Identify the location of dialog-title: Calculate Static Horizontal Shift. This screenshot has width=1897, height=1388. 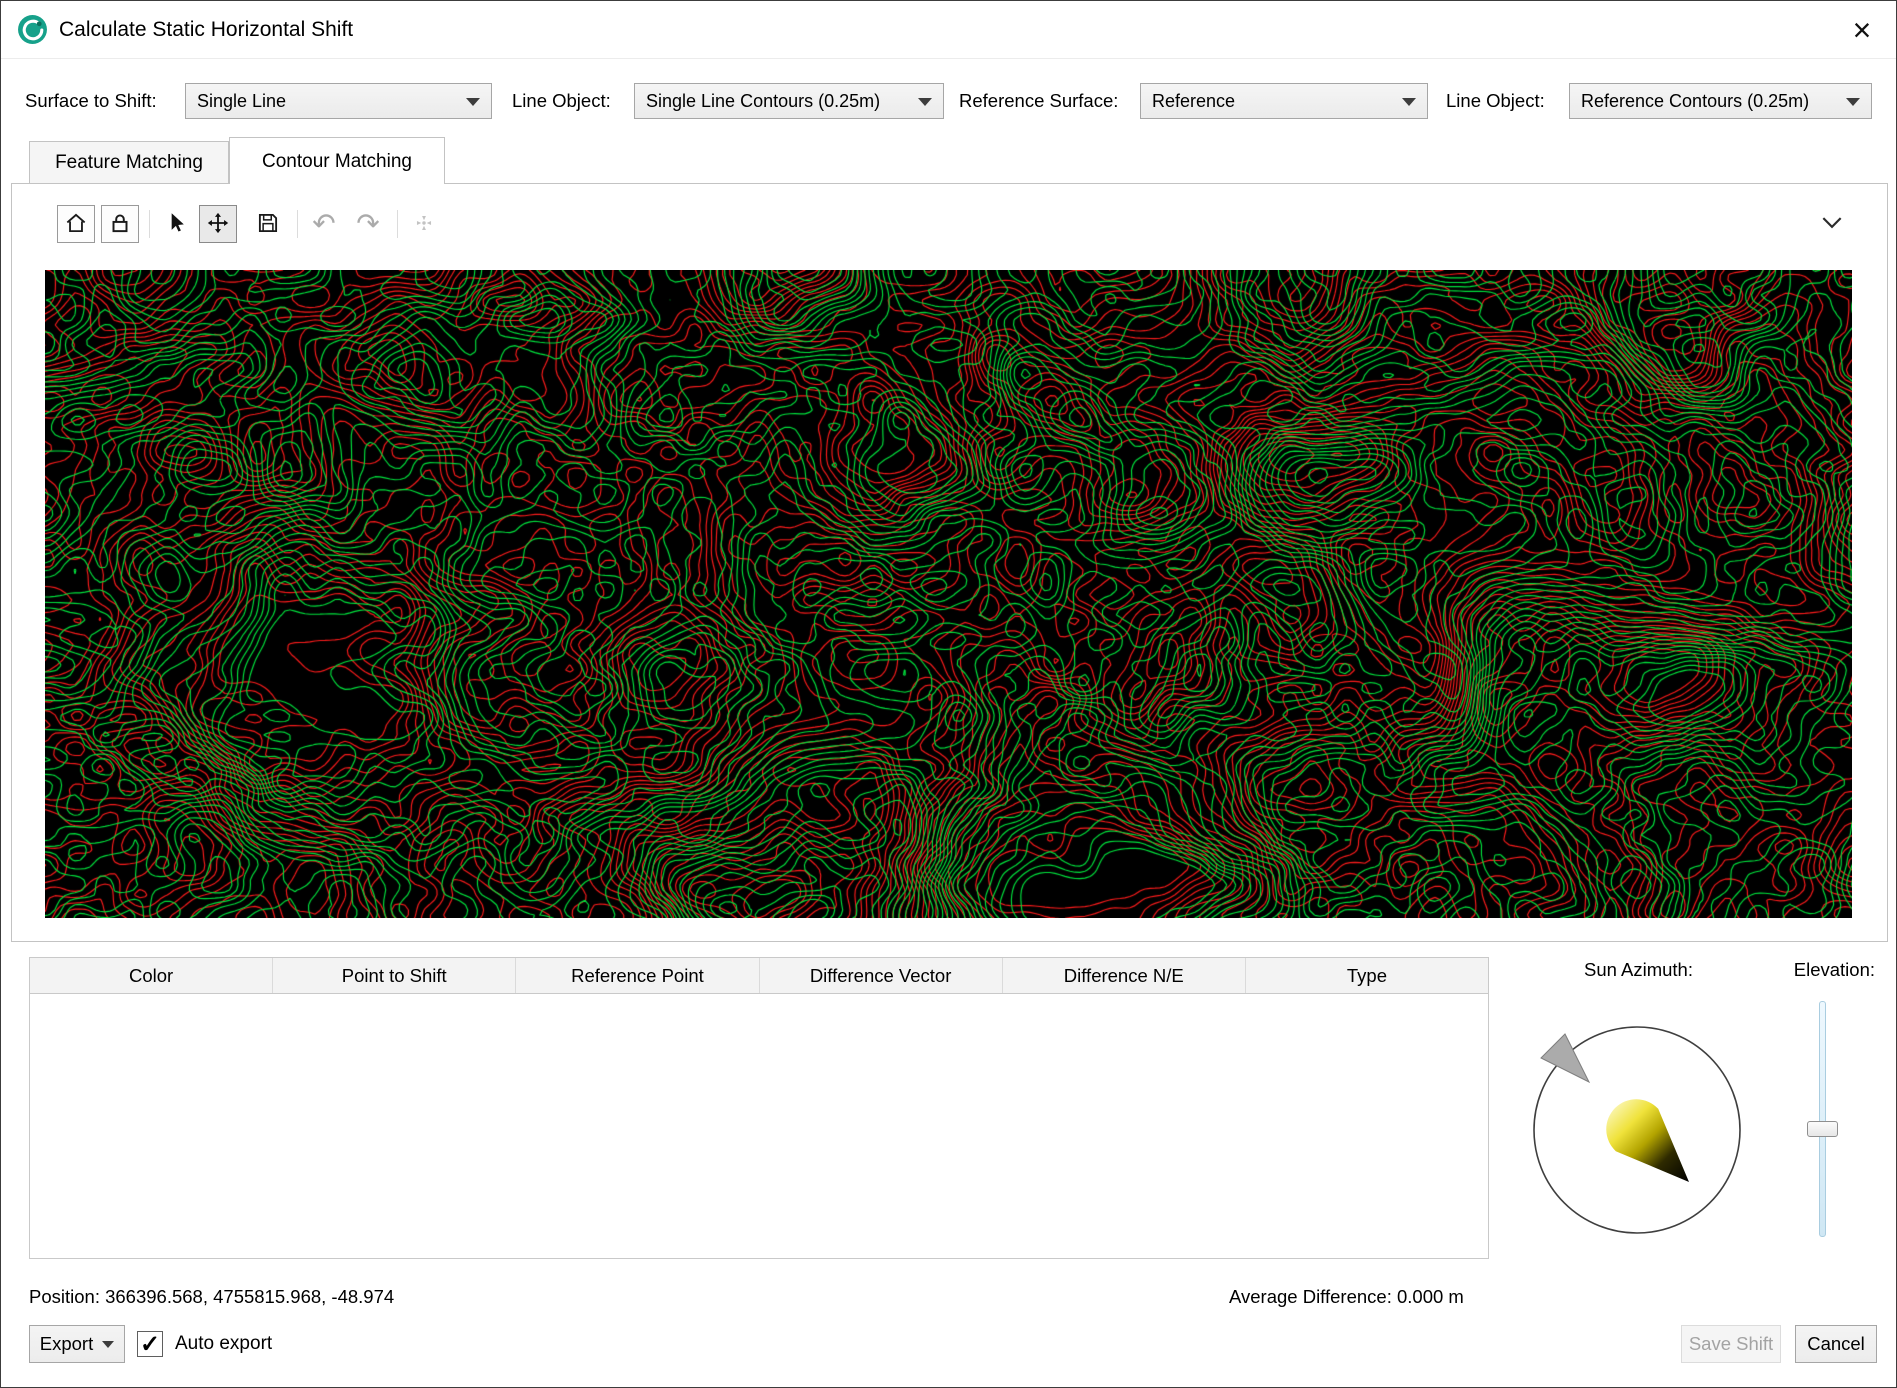
(206, 29).